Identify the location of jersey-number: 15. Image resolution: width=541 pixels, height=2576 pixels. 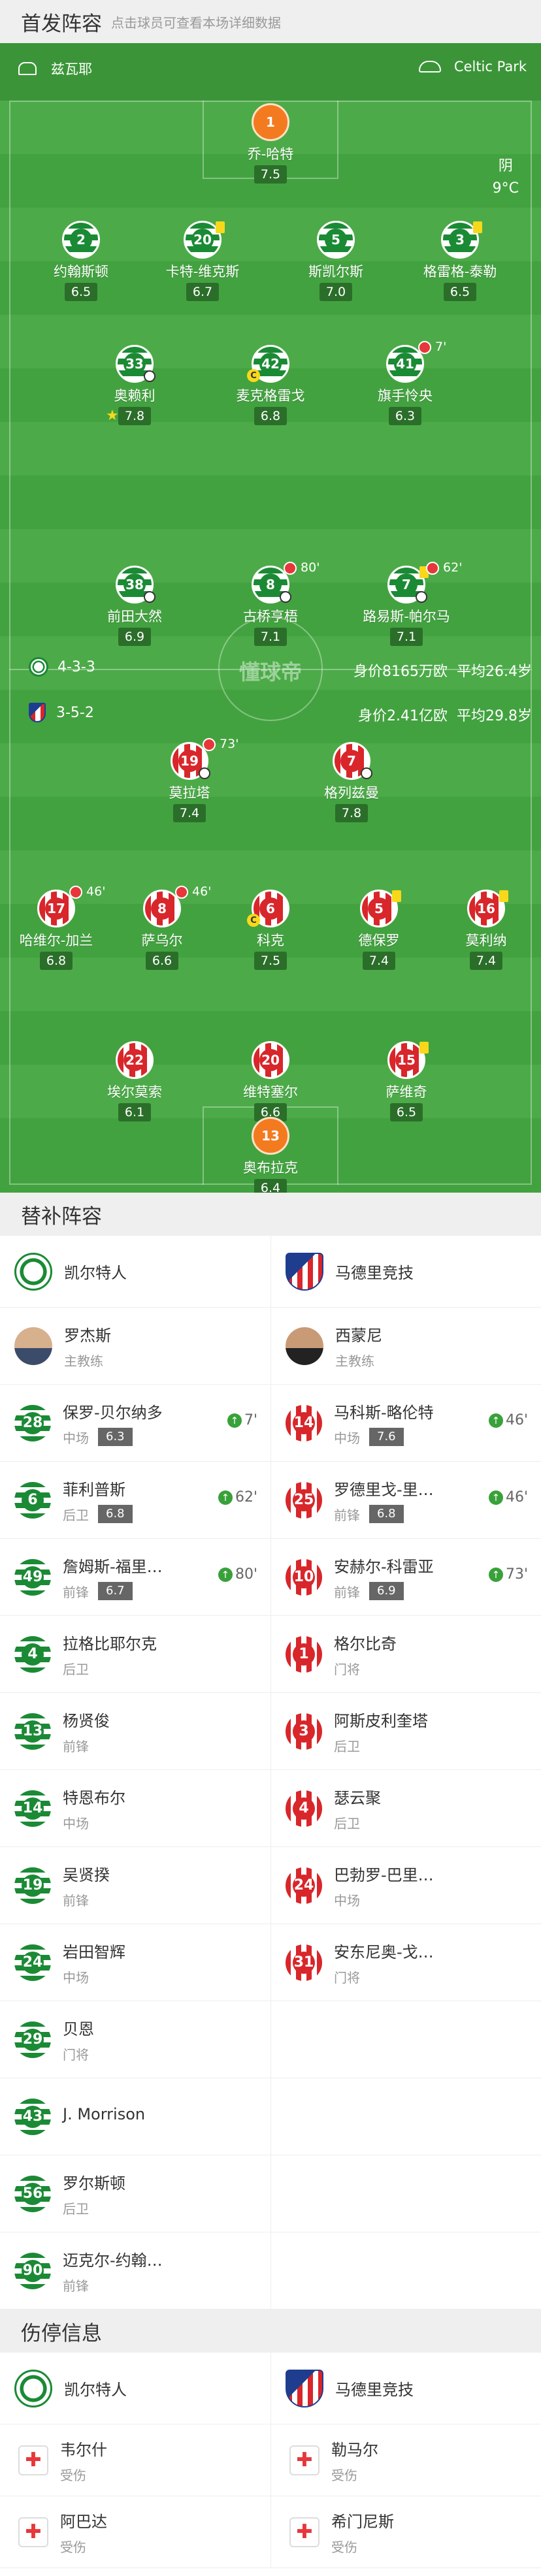
(406, 1060).